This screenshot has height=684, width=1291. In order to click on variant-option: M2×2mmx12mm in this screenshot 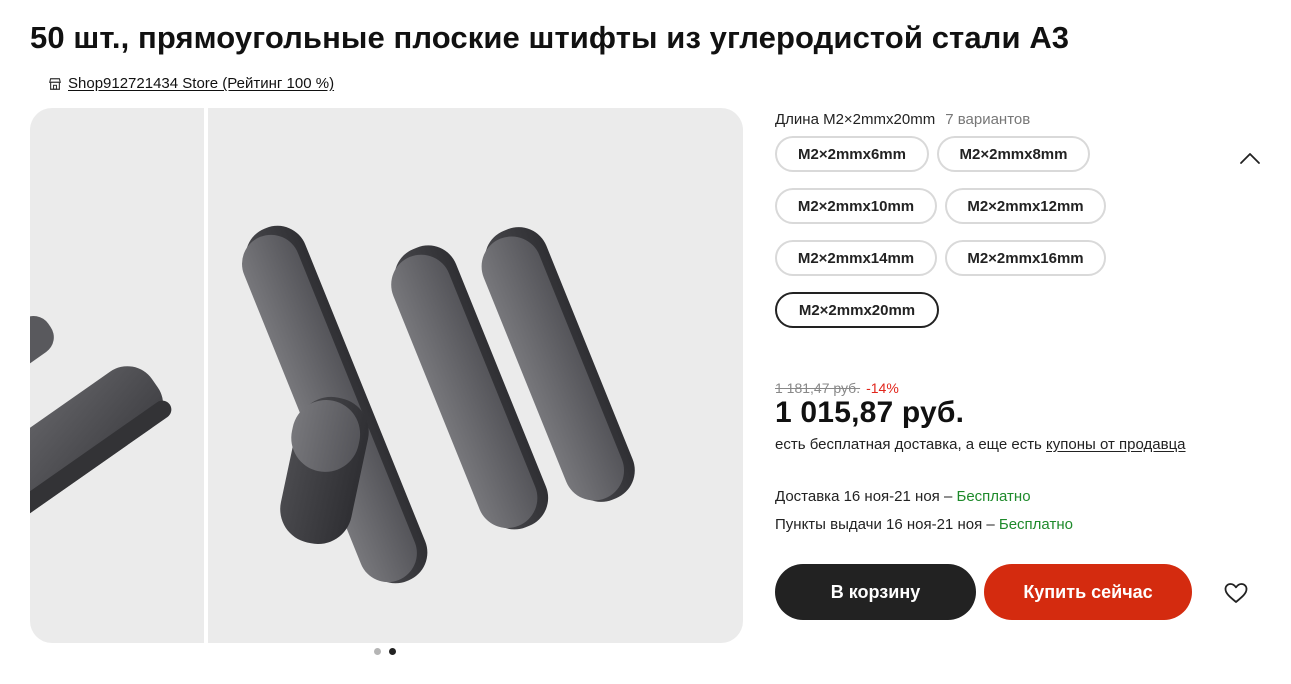, I will do `click(1025, 206)`.